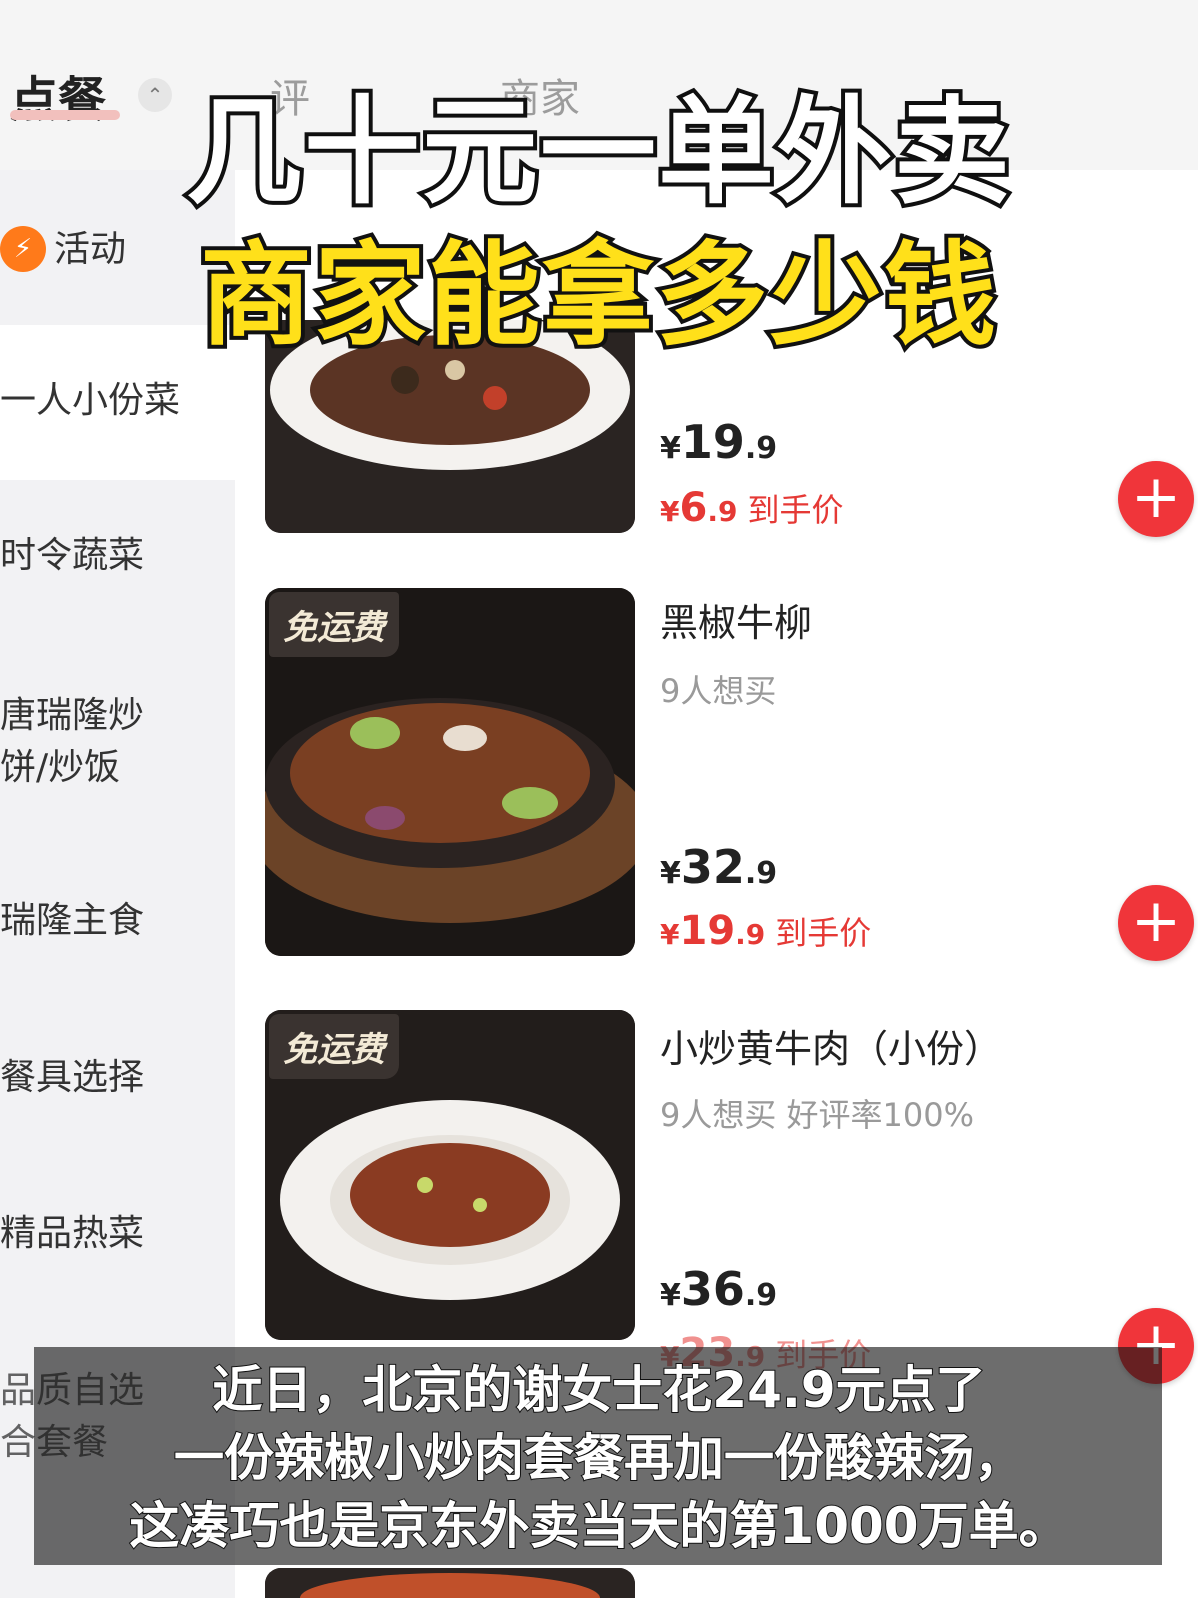  I want to click on caption-line: 一份辣椒小炒肉套餐再加一份酸辣汤，, so click(599, 1458).